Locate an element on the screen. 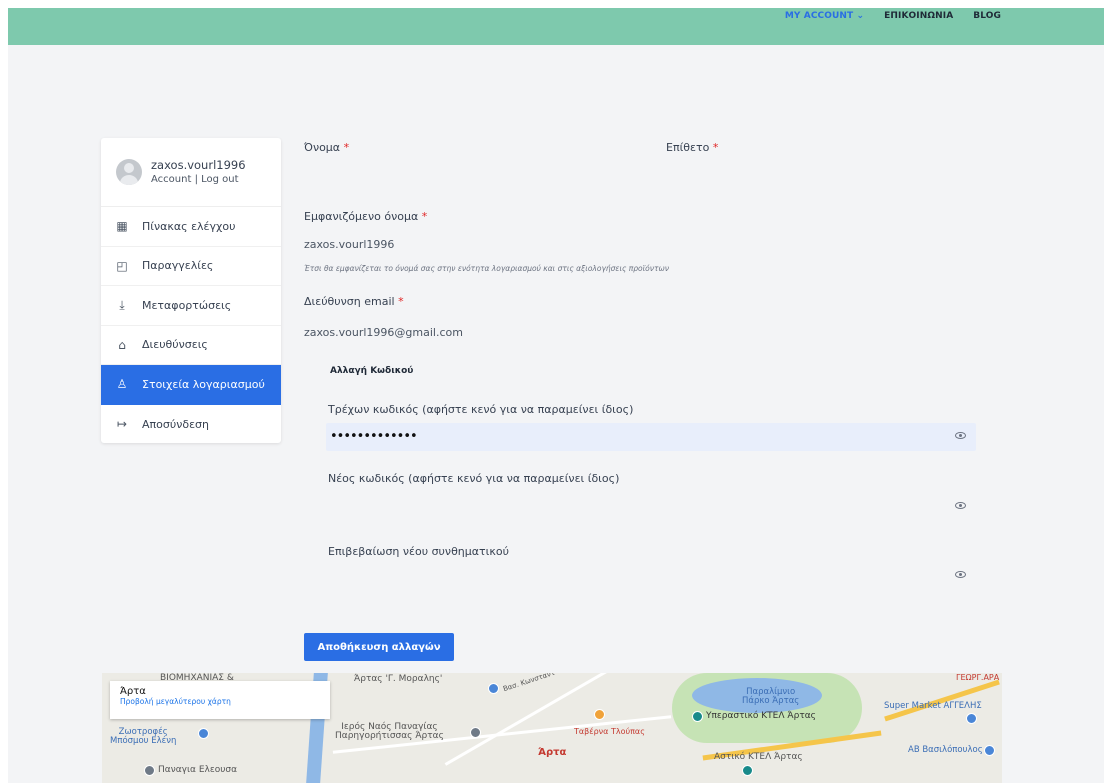 Image resolution: width=1110 pixels, height=783 pixels. map-pin-icon is located at coordinates (493, 688).